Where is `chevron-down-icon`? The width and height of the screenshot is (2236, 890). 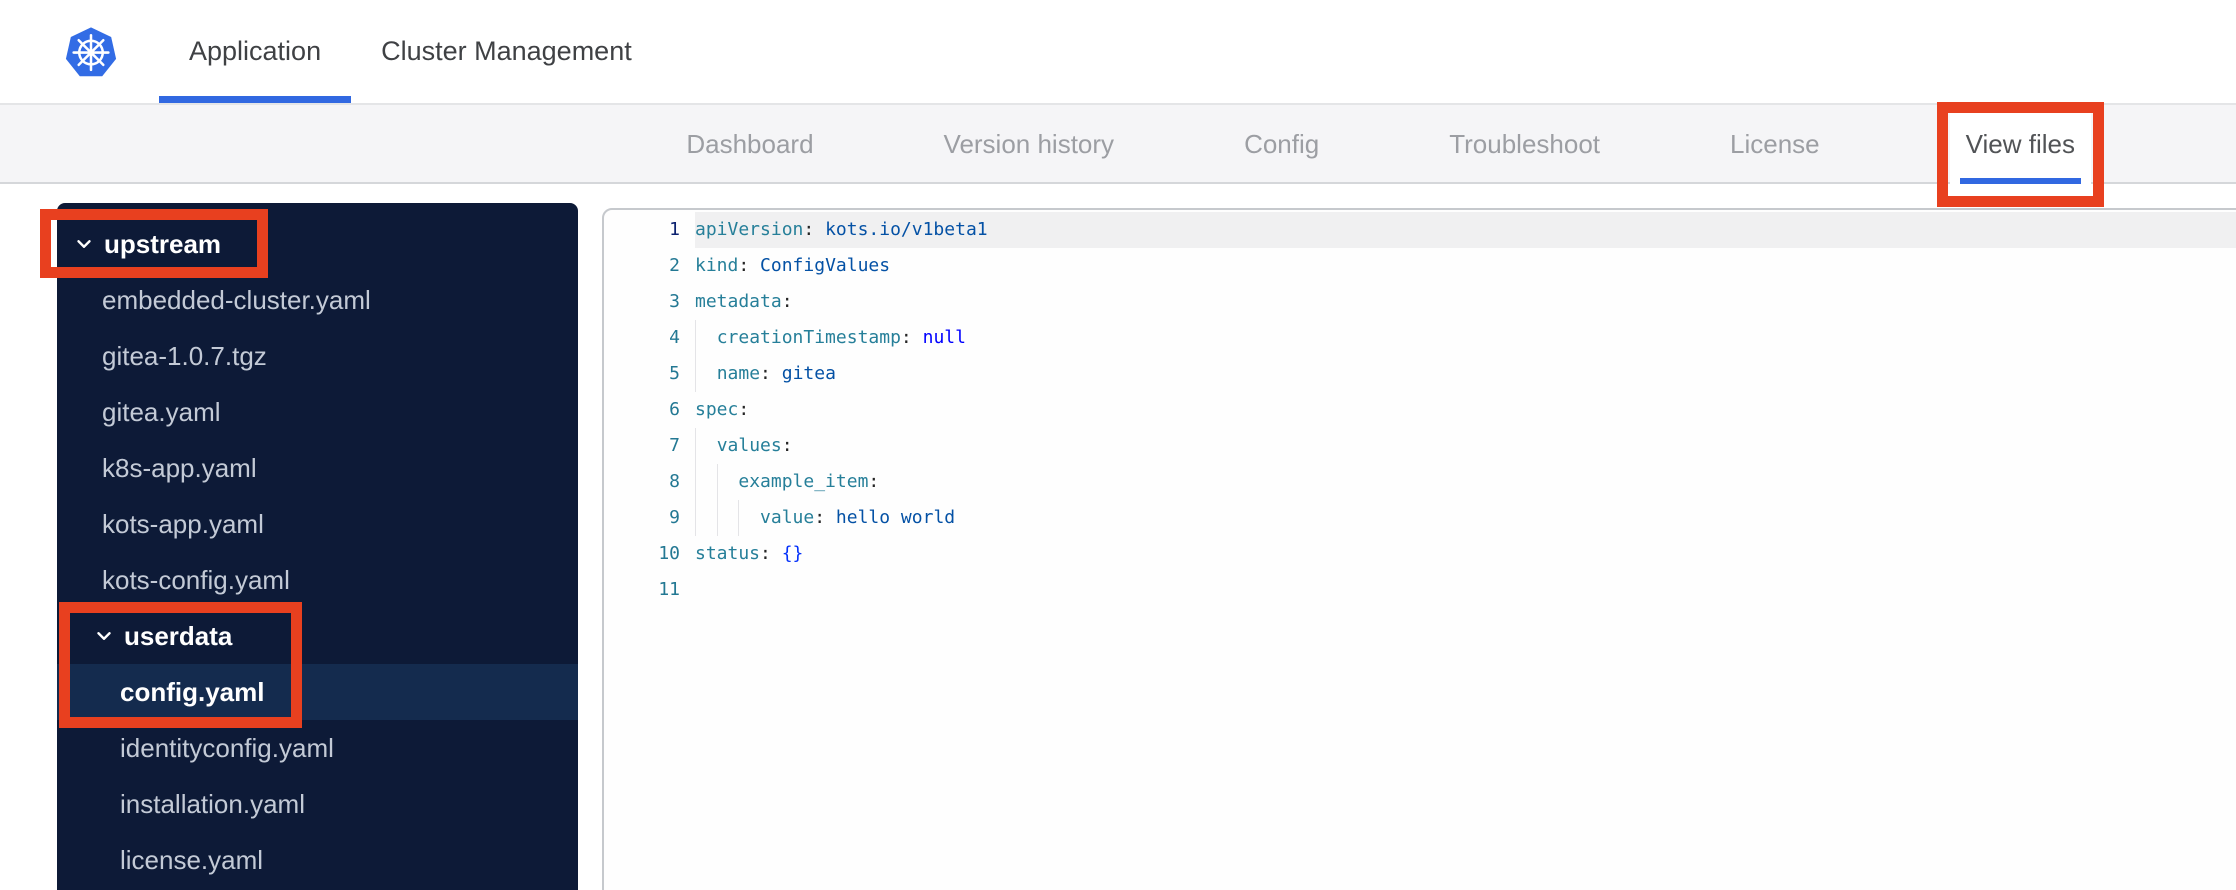 chevron-down-icon is located at coordinates (84, 244).